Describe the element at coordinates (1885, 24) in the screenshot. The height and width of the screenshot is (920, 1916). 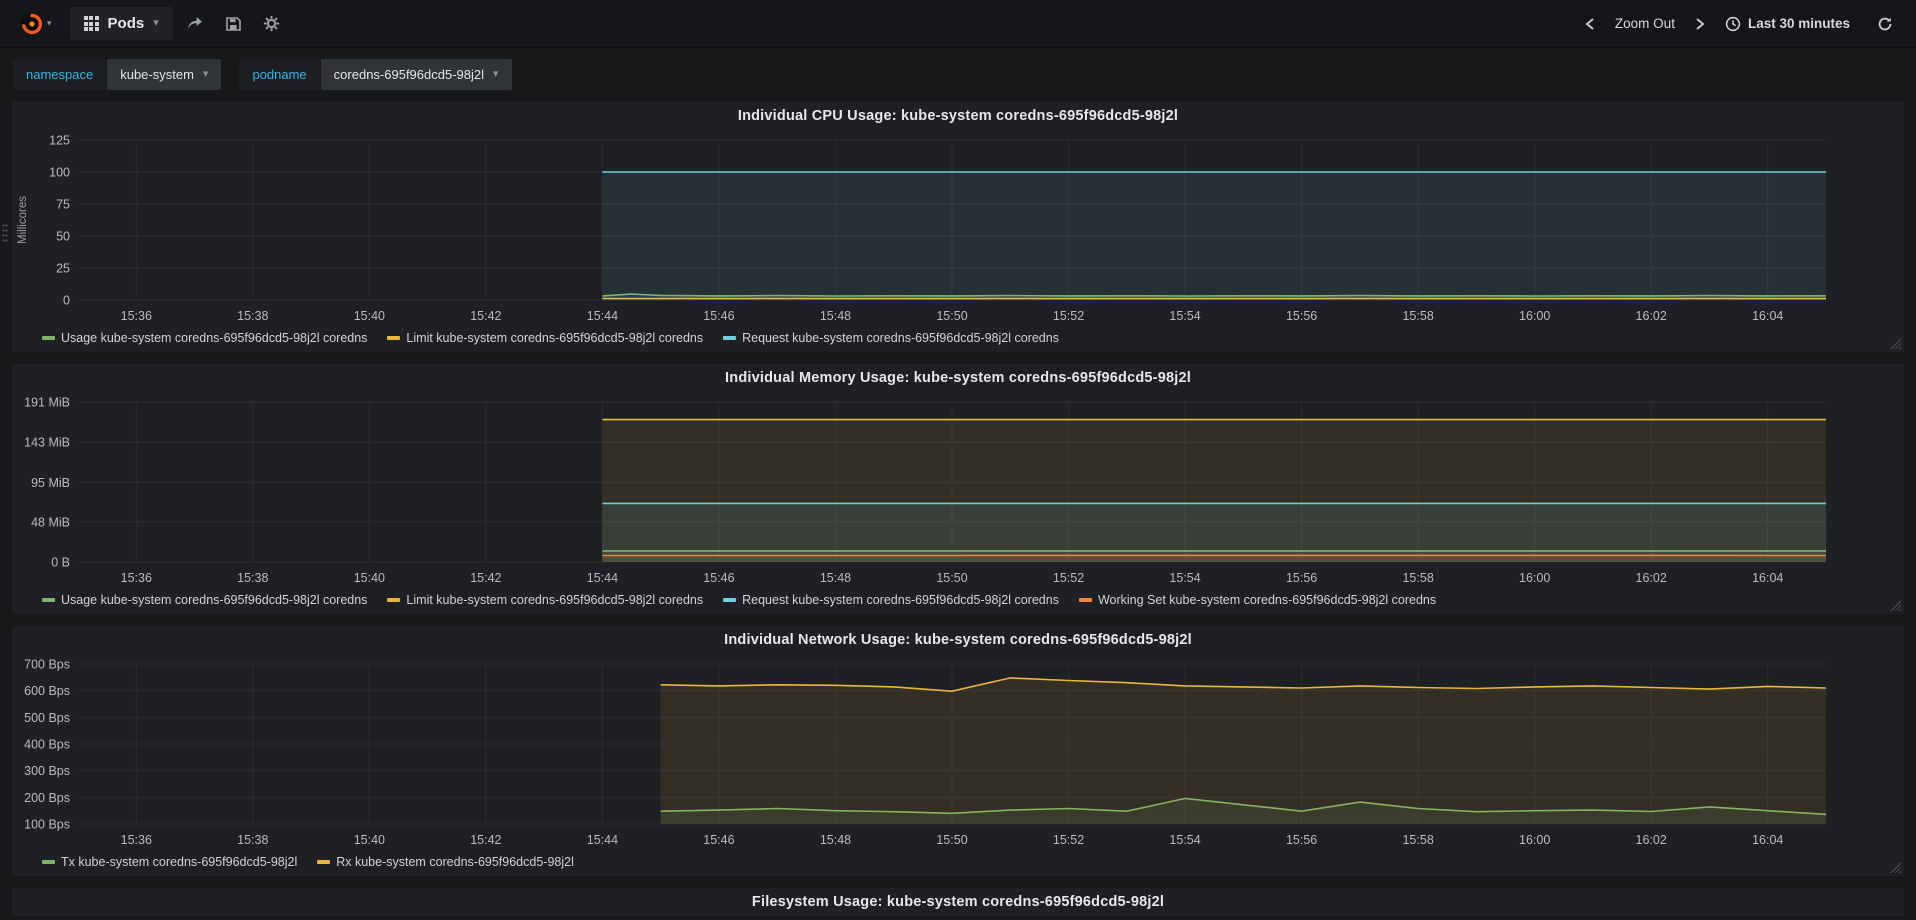
I see `refresh-button` at that location.